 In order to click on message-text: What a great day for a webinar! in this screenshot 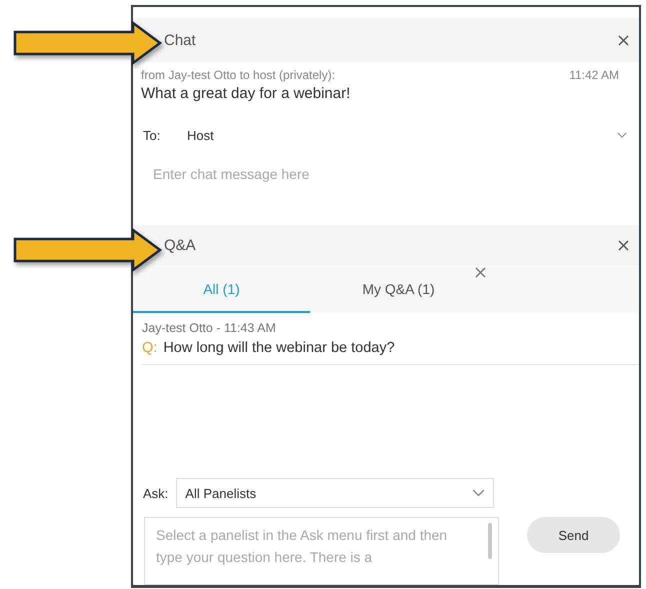, I will do `click(246, 93)`.